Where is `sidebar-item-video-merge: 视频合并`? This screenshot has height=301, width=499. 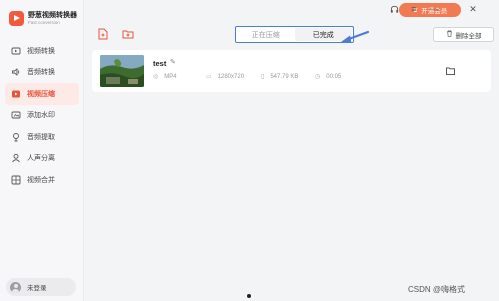
sidebar-item-video-merge: 视频合并 is located at coordinates (42, 180).